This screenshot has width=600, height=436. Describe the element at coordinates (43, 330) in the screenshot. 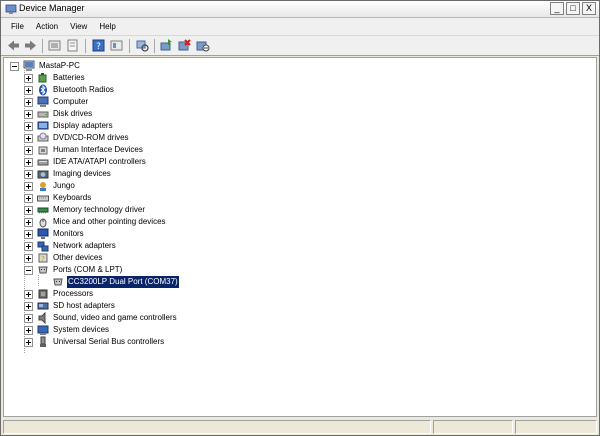

I see `system-icon` at that location.